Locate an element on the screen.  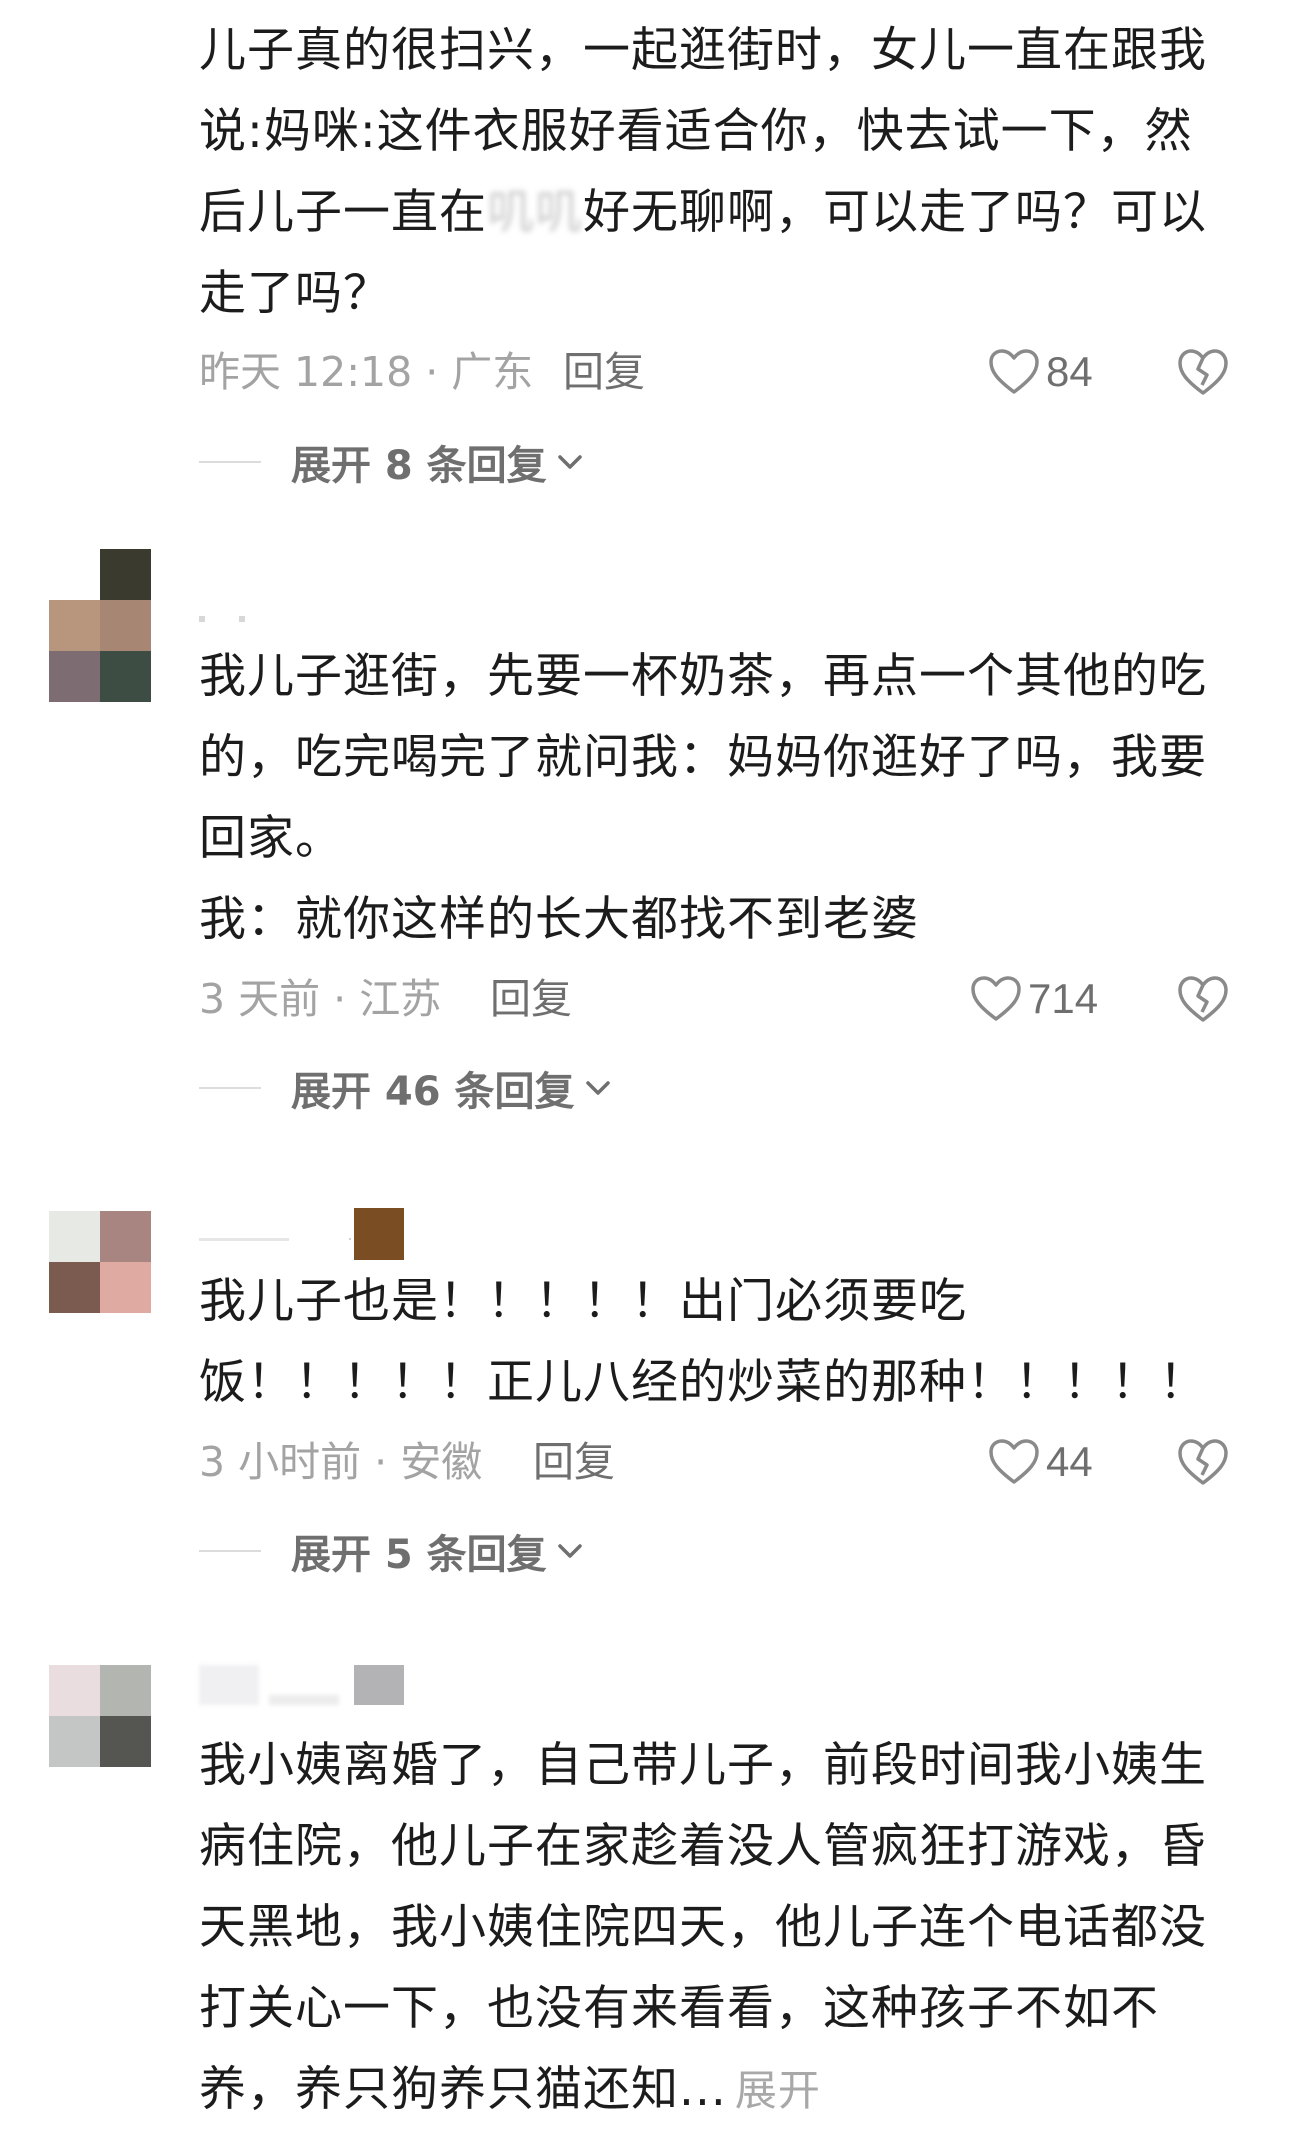
expand-replies-button: 展开 46 条回复 is located at coordinates (405, 1088).